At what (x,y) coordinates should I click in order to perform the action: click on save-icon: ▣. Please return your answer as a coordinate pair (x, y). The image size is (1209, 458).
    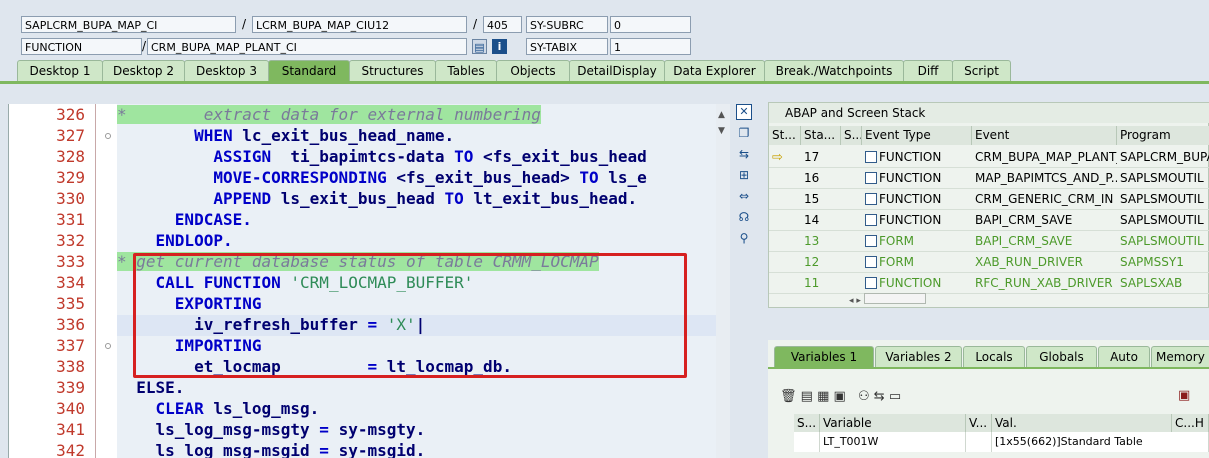
    Looking at the image, I should click on (1184, 395).